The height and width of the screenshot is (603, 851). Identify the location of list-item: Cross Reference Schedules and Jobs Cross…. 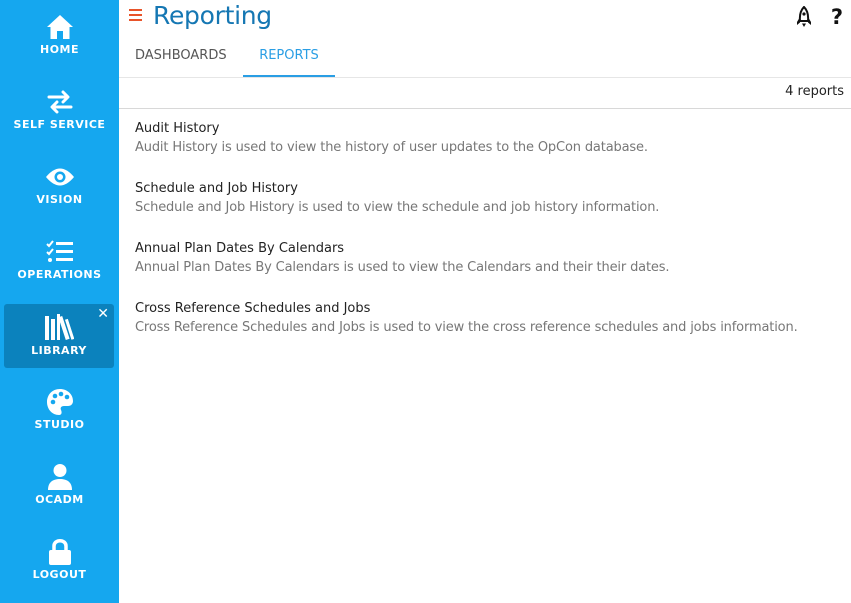
(485, 318).